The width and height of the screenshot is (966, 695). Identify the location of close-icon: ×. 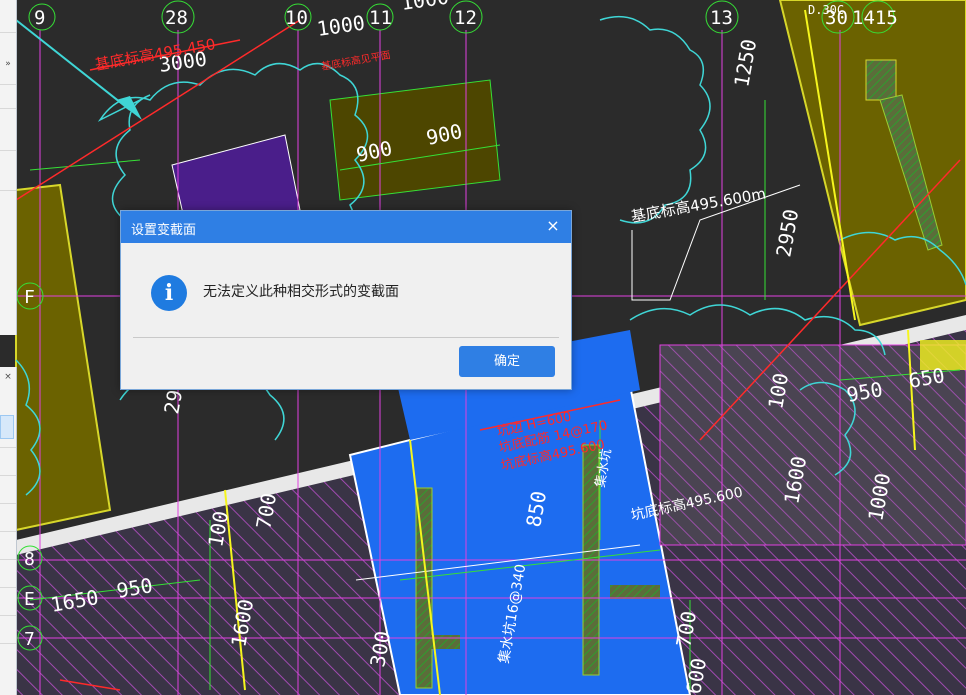
(553, 226).